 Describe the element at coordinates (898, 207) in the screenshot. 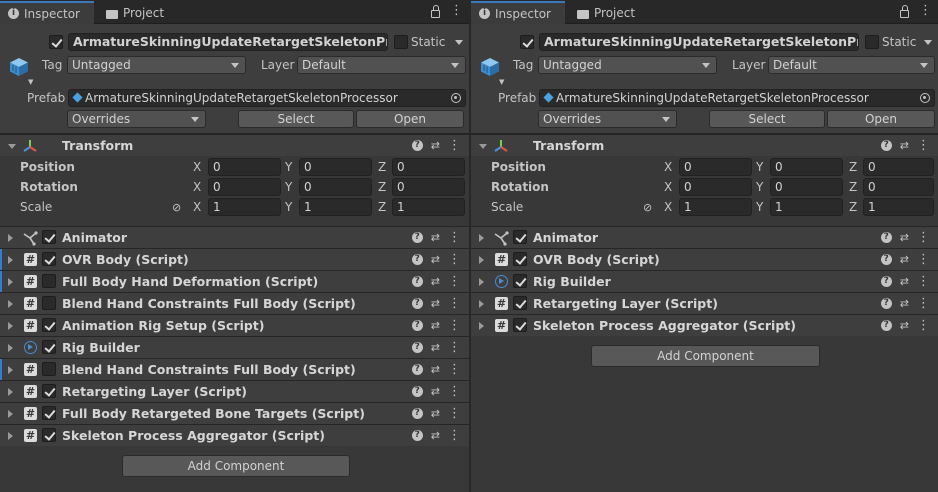

I see `scale-z-field: 1` at that location.